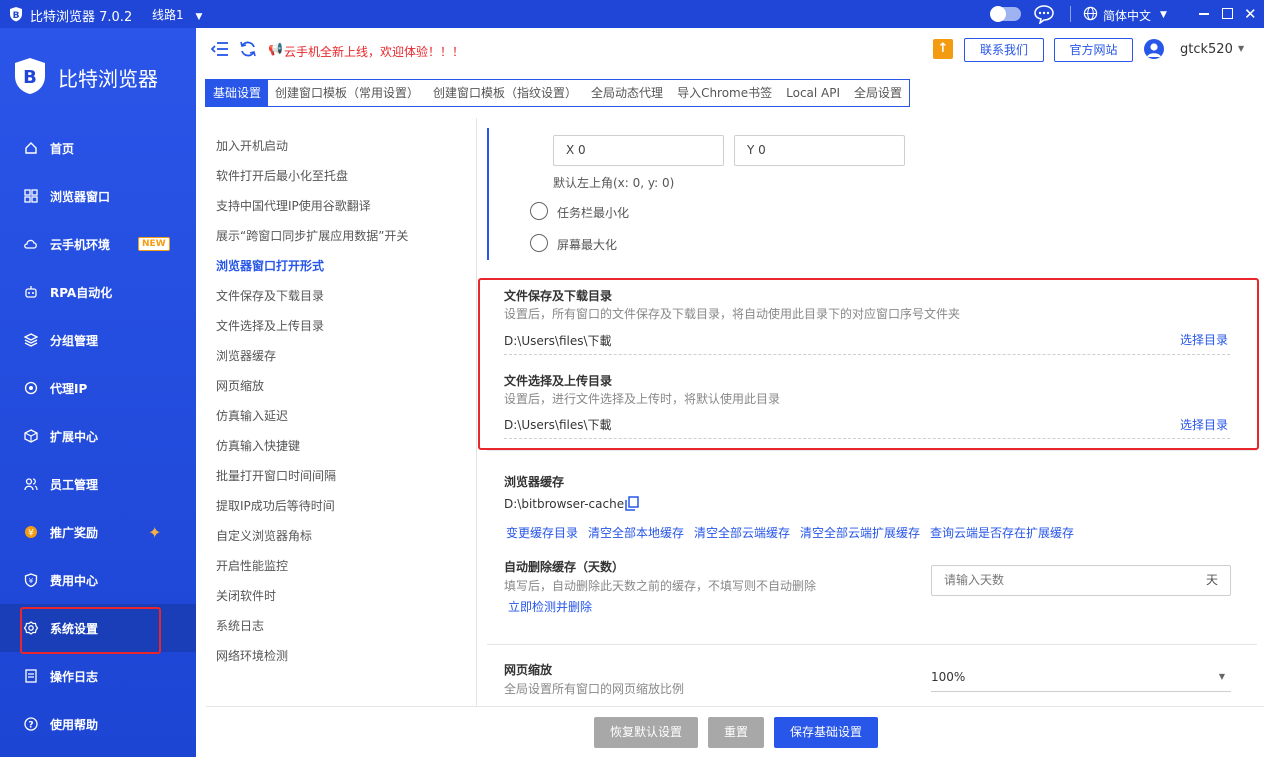 The width and height of the screenshot is (1264, 757). What do you see at coordinates (276, 475) in the screenshot?
I see `anchor-menu-item: 批量打开窗口时间间隔` at bounding box center [276, 475].